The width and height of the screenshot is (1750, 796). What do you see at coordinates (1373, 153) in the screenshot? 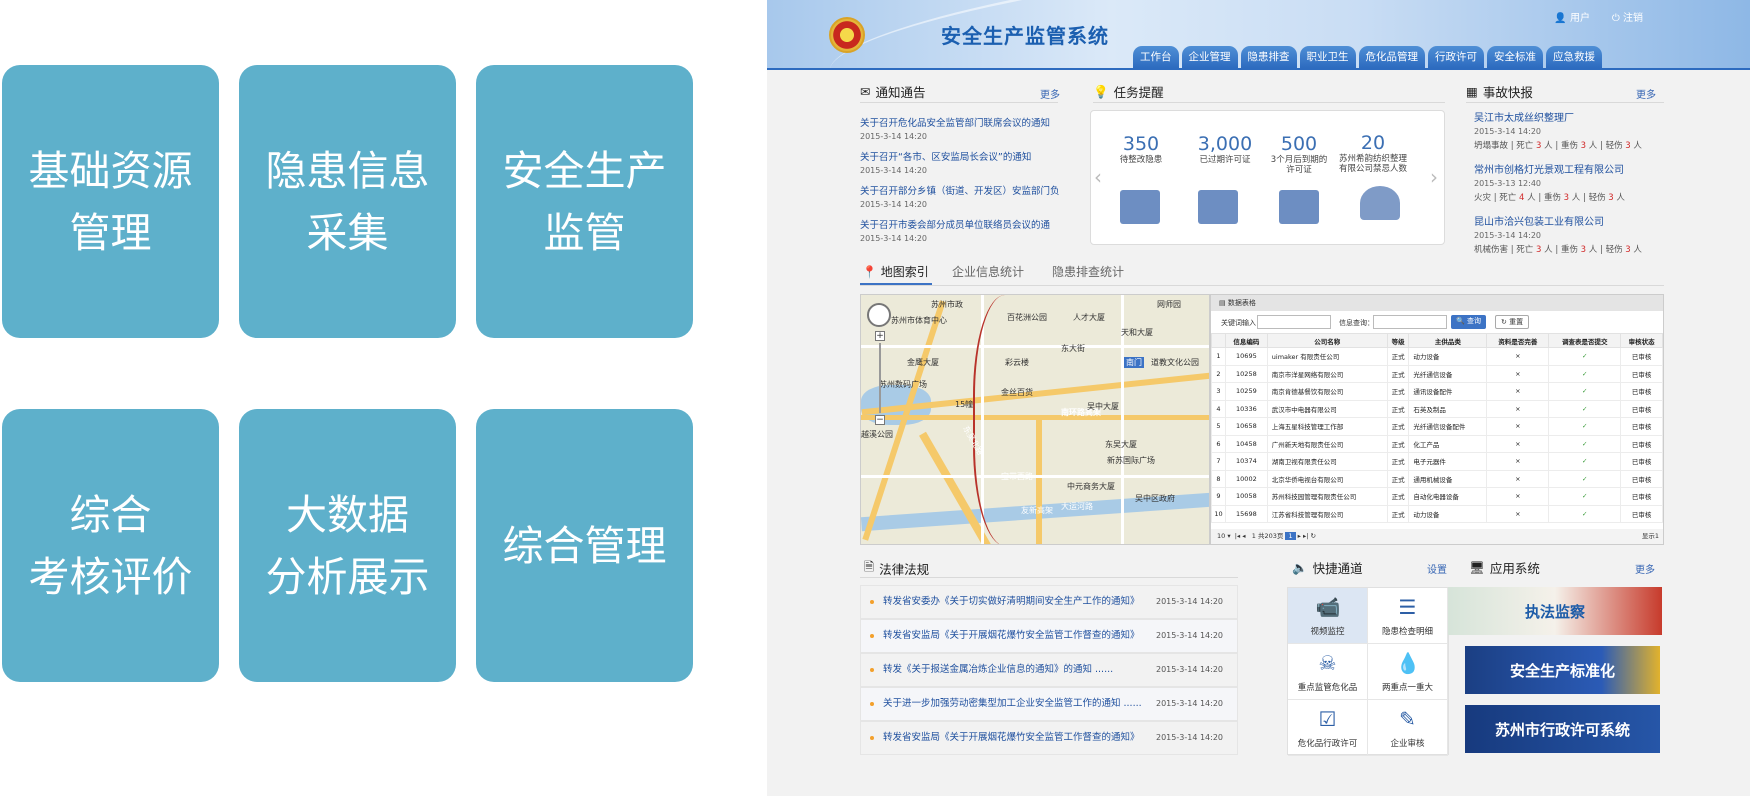
I see `task-stat: 20 苏州希韵纺织整理 有限公司禁忌人数` at bounding box center [1373, 153].